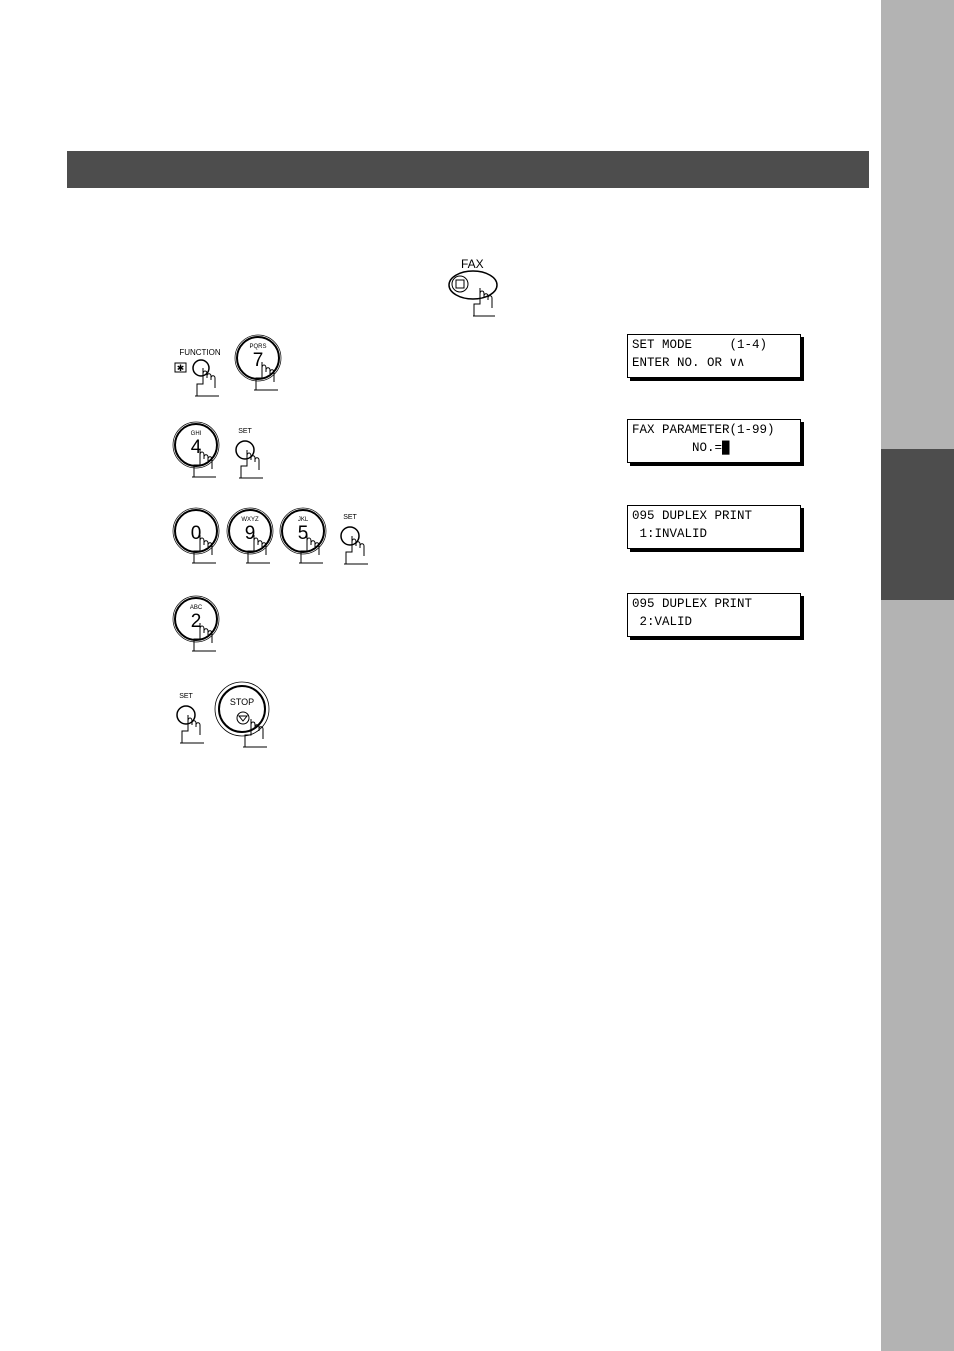 The image size is (954, 1351). I want to click on fax-button, so click(475, 293).